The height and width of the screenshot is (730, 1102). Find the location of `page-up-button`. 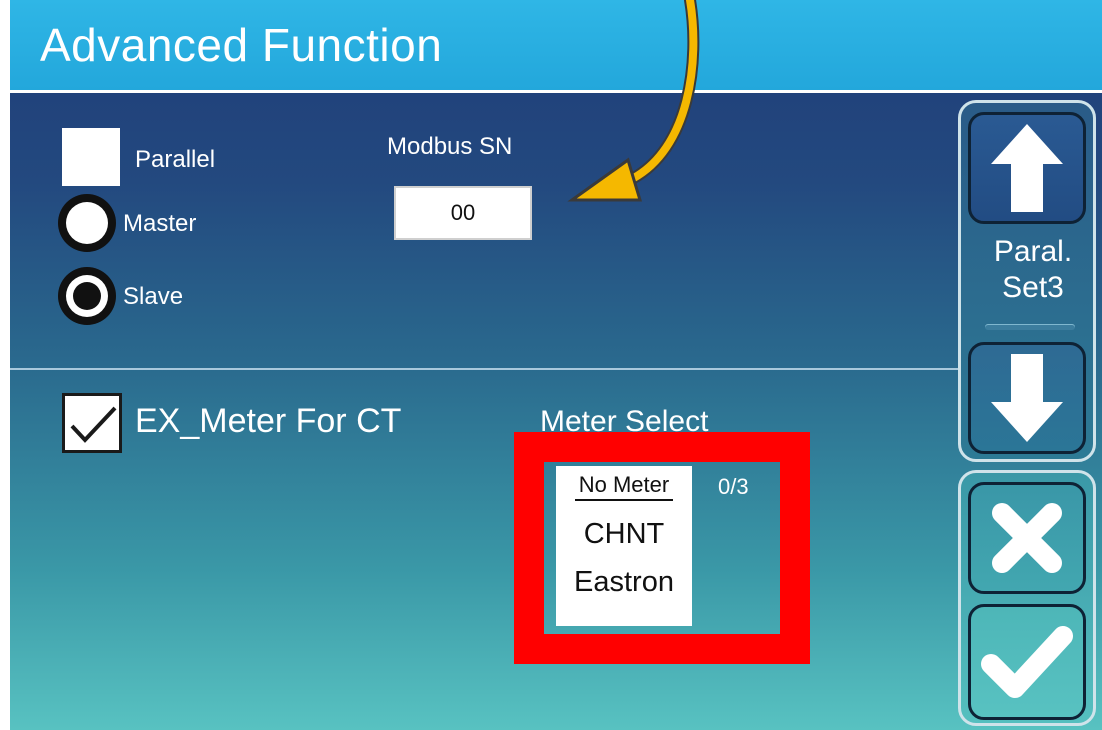

page-up-button is located at coordinates (1027, 168).